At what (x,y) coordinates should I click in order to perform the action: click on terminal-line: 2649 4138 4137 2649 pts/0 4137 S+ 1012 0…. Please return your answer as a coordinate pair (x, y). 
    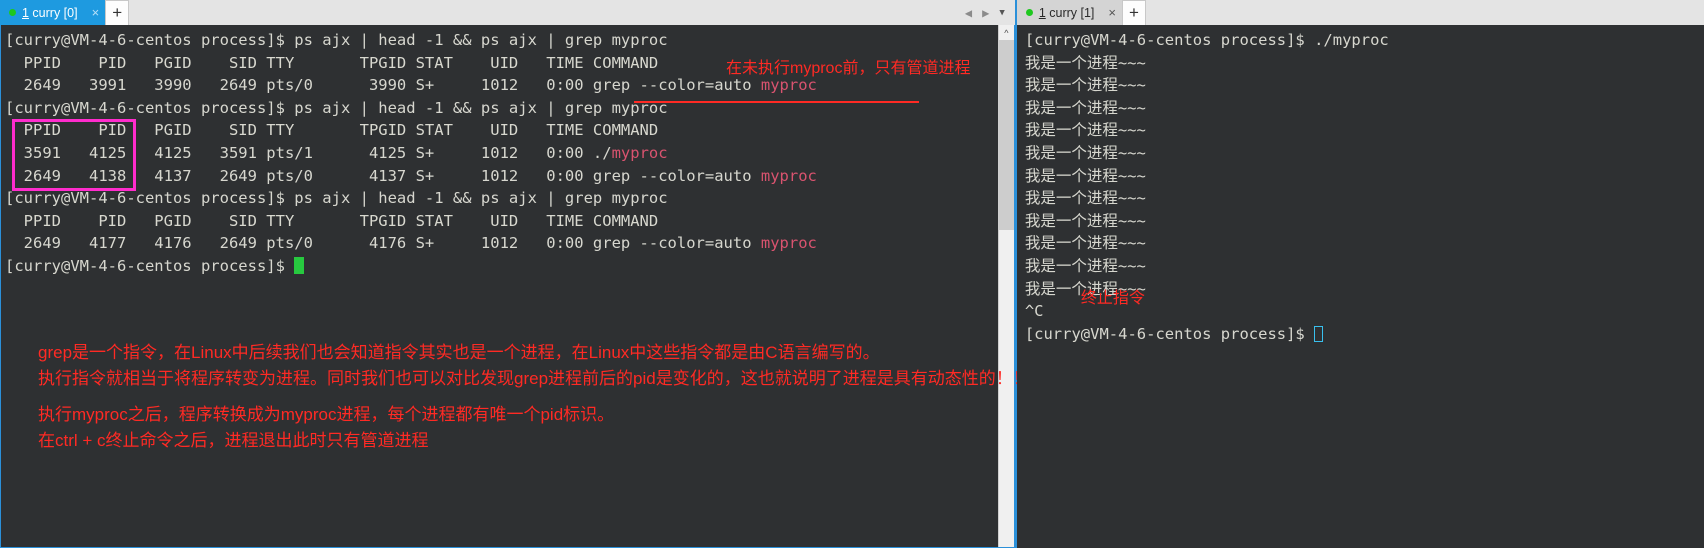
    Looking at the image, I should click on (501, 176).